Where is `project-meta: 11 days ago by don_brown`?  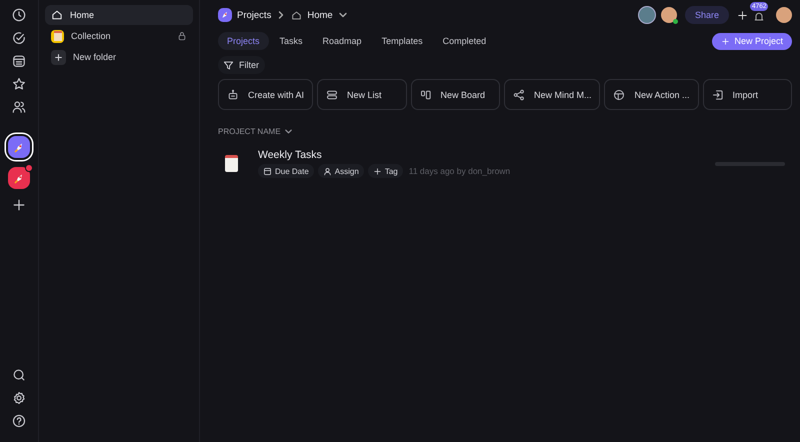 project-meta: 11 days ago by don_brown is located at coordinates (459, 171).